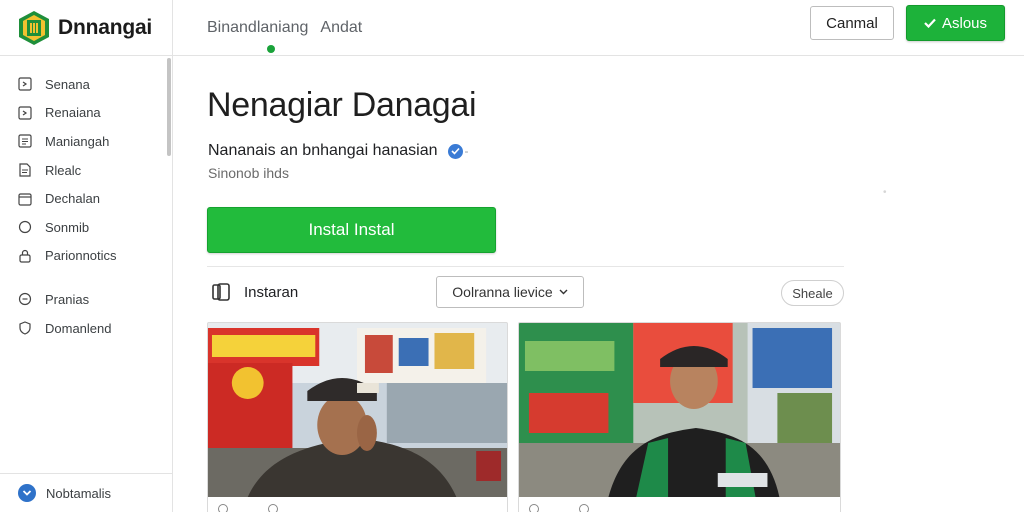 The height and width of the screenshot is (512, 1024). What do you see at coordinates (25, 299) in the screenshot?
I see `circle-minus-icon` at bounding box center [25, 299].